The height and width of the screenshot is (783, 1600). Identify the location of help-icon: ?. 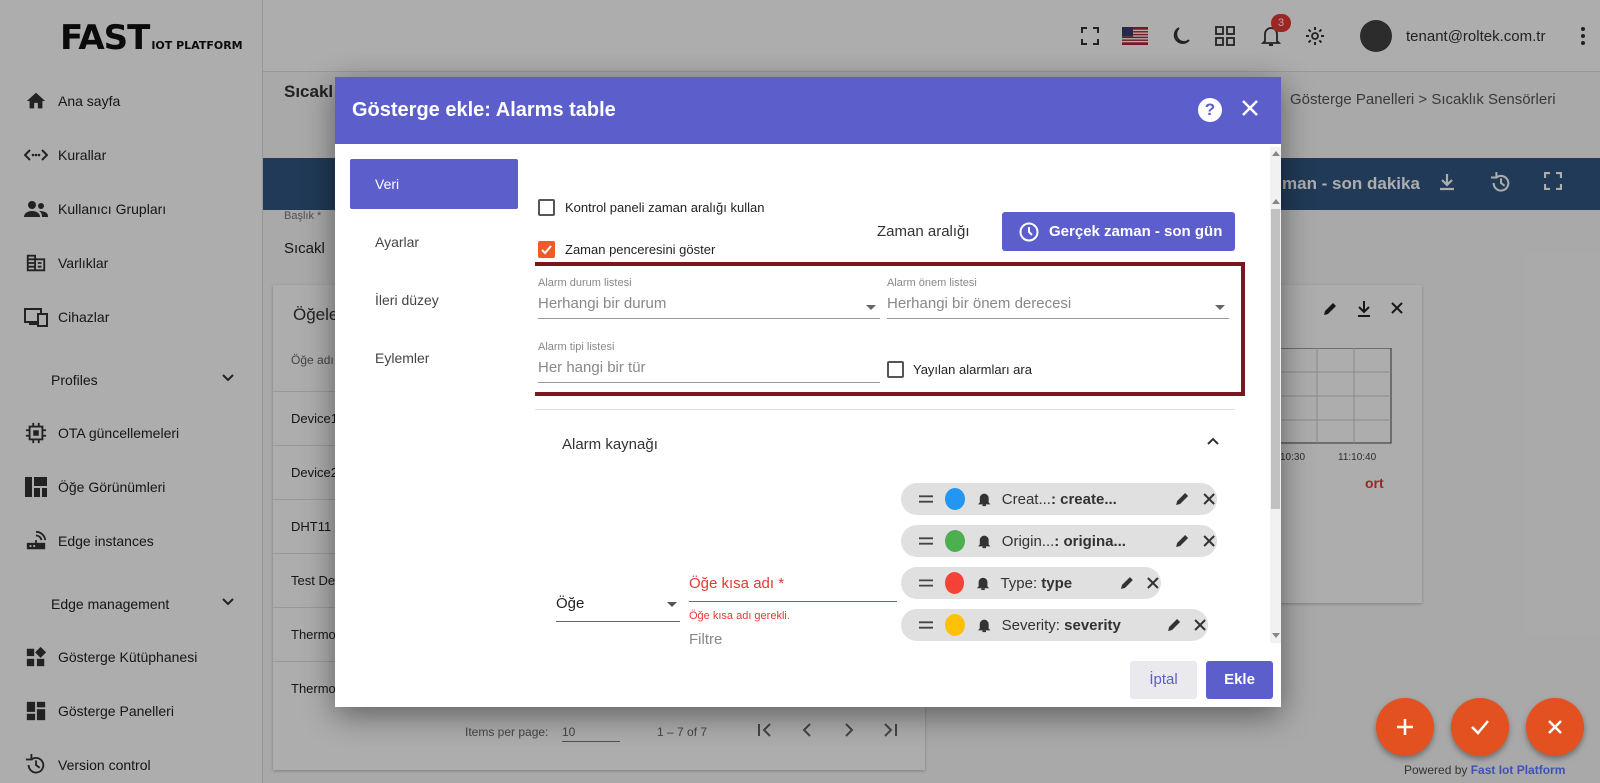
(1210, 110).